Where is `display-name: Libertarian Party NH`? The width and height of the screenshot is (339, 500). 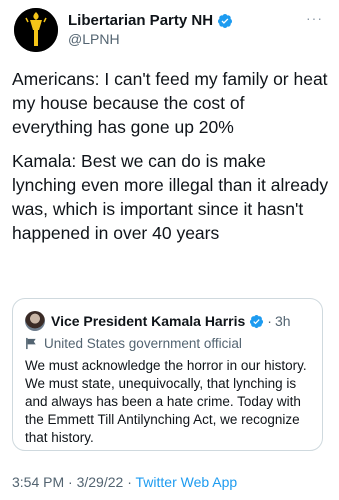 display-name: Libertarian Party NH is located at coordinates (140, 20).